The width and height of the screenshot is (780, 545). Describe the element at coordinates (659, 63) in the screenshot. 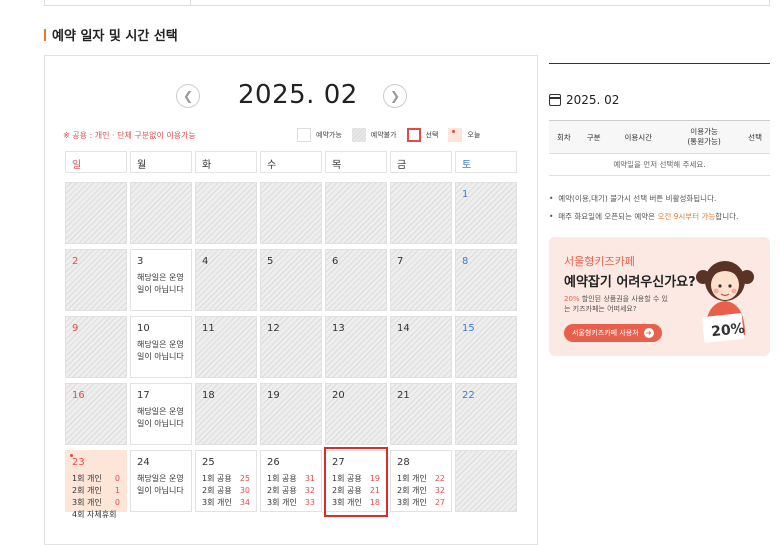

I see `sidebar-top-rule` at that location.